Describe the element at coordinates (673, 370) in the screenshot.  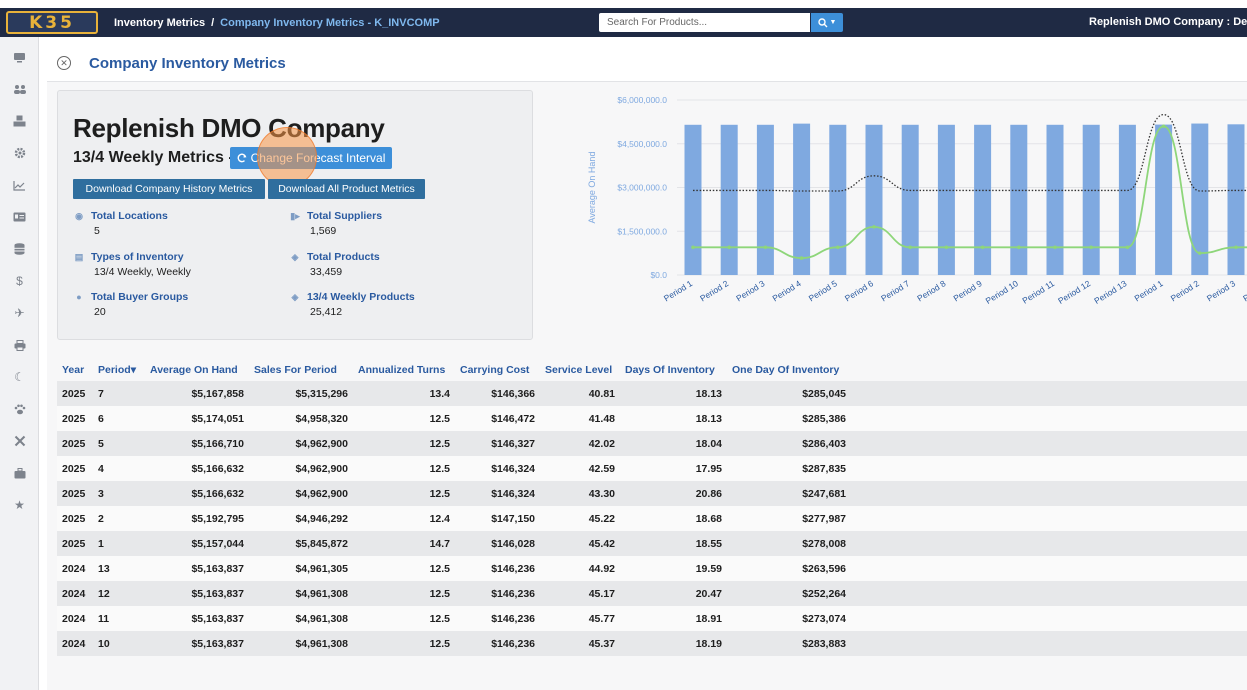
I see `column-header-days-of-inventory: Days Of Inventory` at that location.